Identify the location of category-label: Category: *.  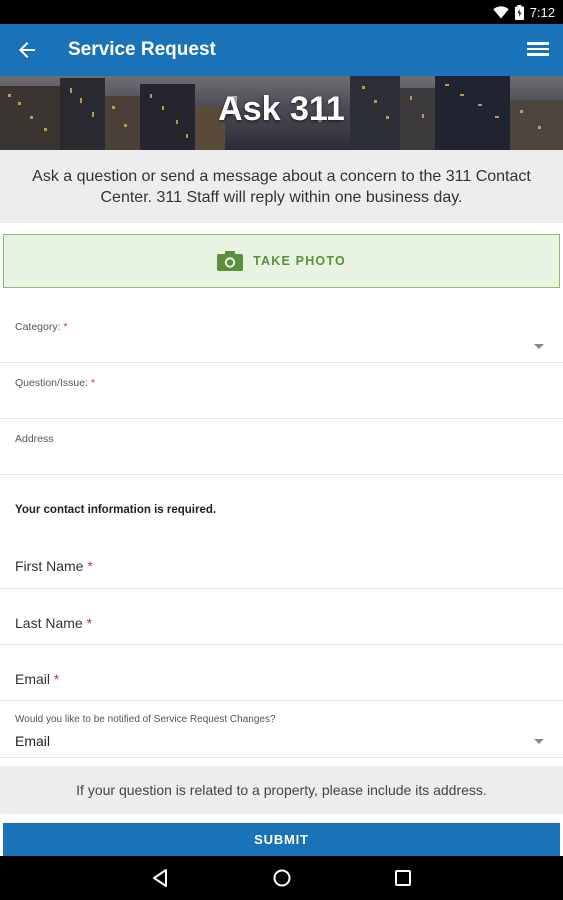
(41, 327).